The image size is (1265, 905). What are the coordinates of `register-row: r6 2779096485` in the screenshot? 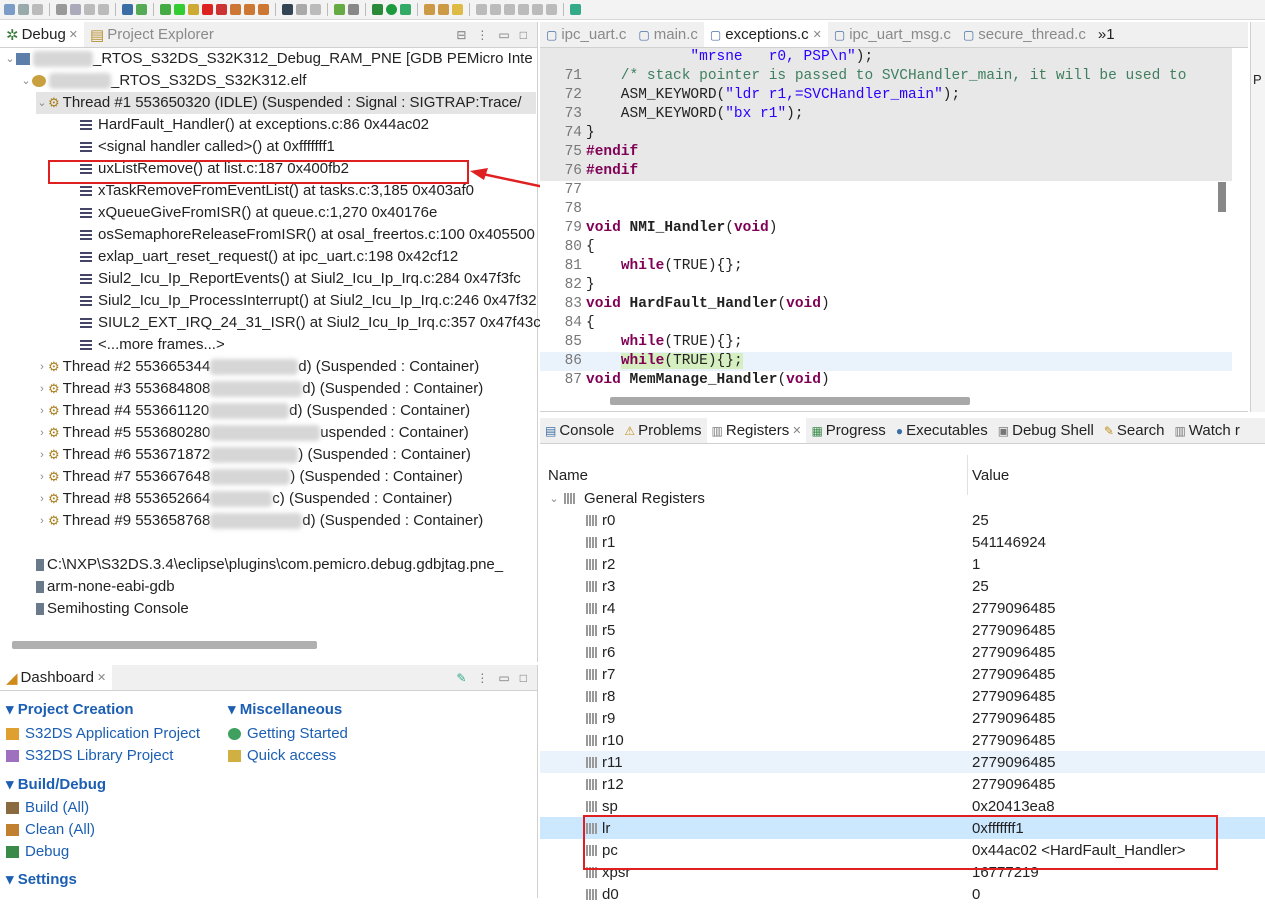 It's located at (902, 652).